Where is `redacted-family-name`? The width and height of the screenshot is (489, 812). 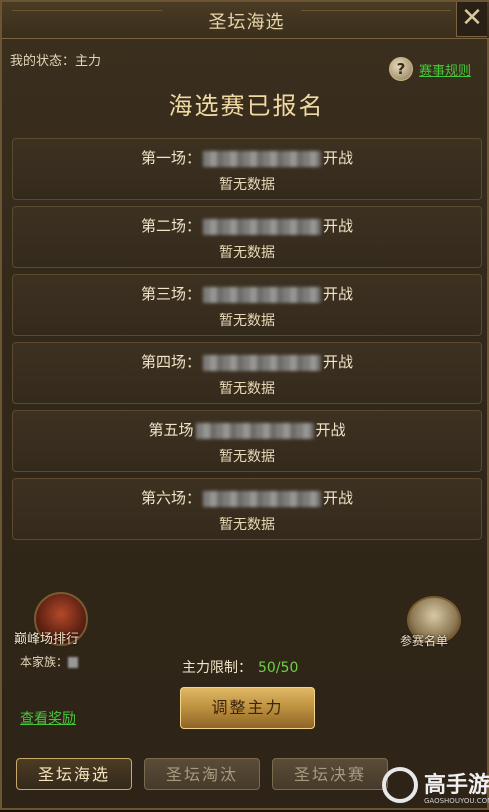
redacted-family-name is located at coordinates (73, 662).